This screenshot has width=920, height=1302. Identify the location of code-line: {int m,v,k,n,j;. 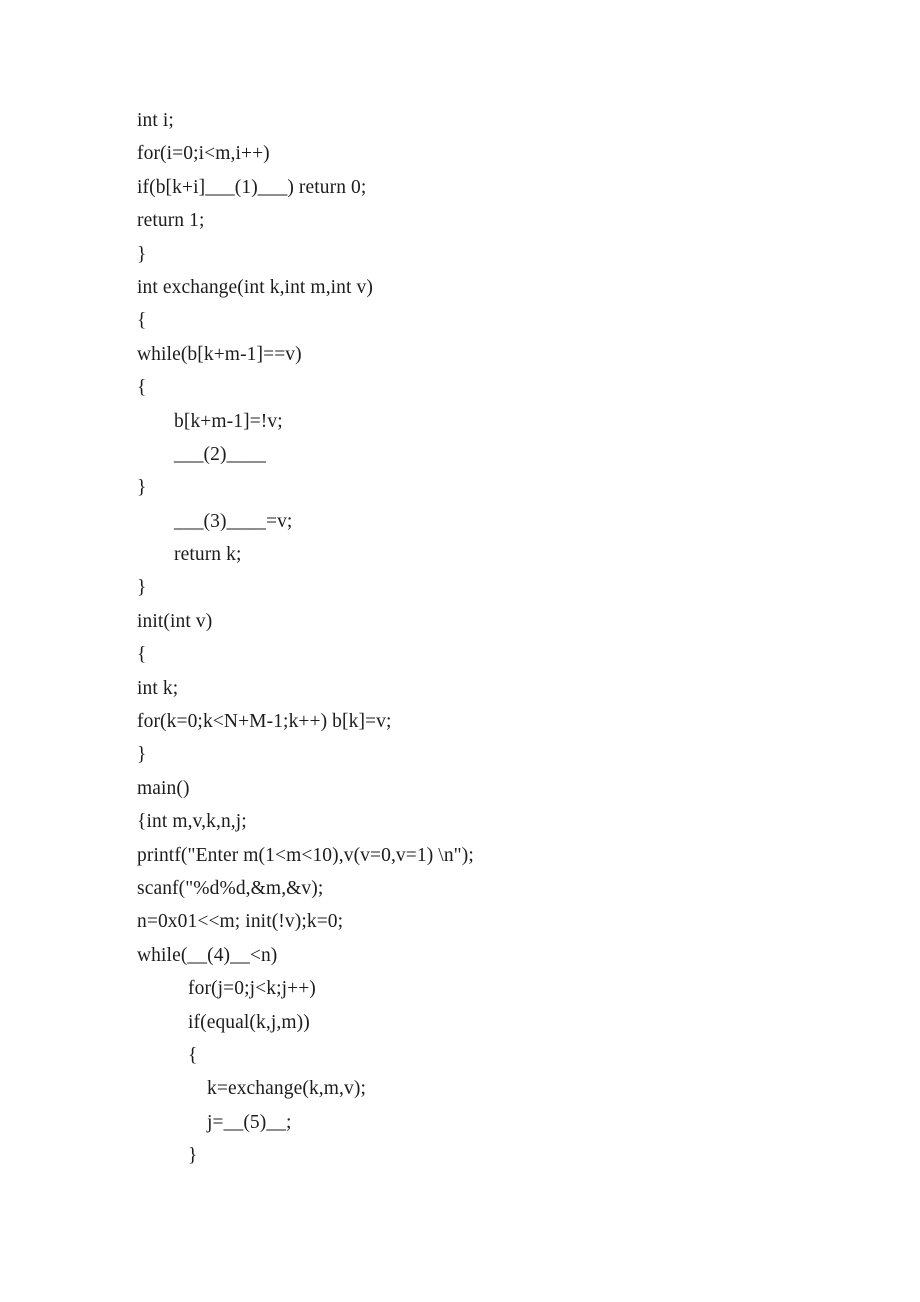
(192, 822).